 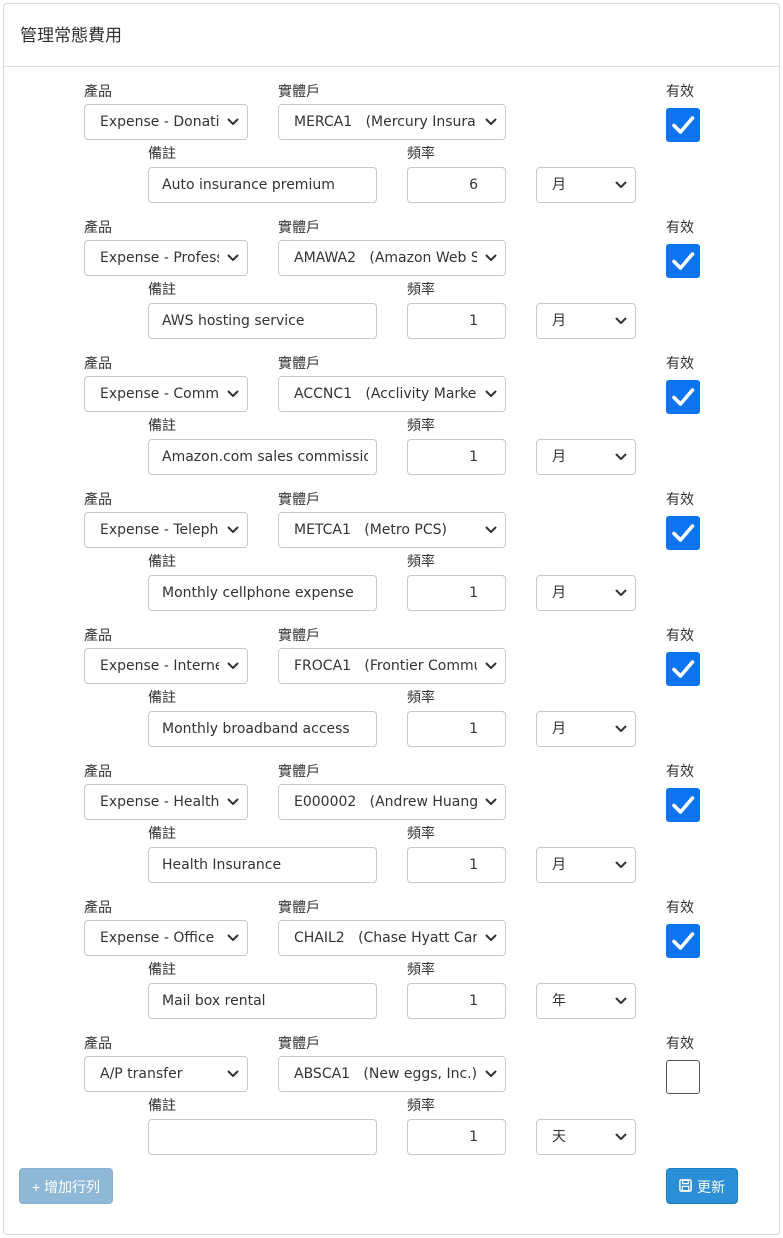 What do you see at coordinates (392, 938) in the screenshot?
I see `entity-select: CHAIL2 (Chase Hyatt Card (x` at bounding box center [392, 938].